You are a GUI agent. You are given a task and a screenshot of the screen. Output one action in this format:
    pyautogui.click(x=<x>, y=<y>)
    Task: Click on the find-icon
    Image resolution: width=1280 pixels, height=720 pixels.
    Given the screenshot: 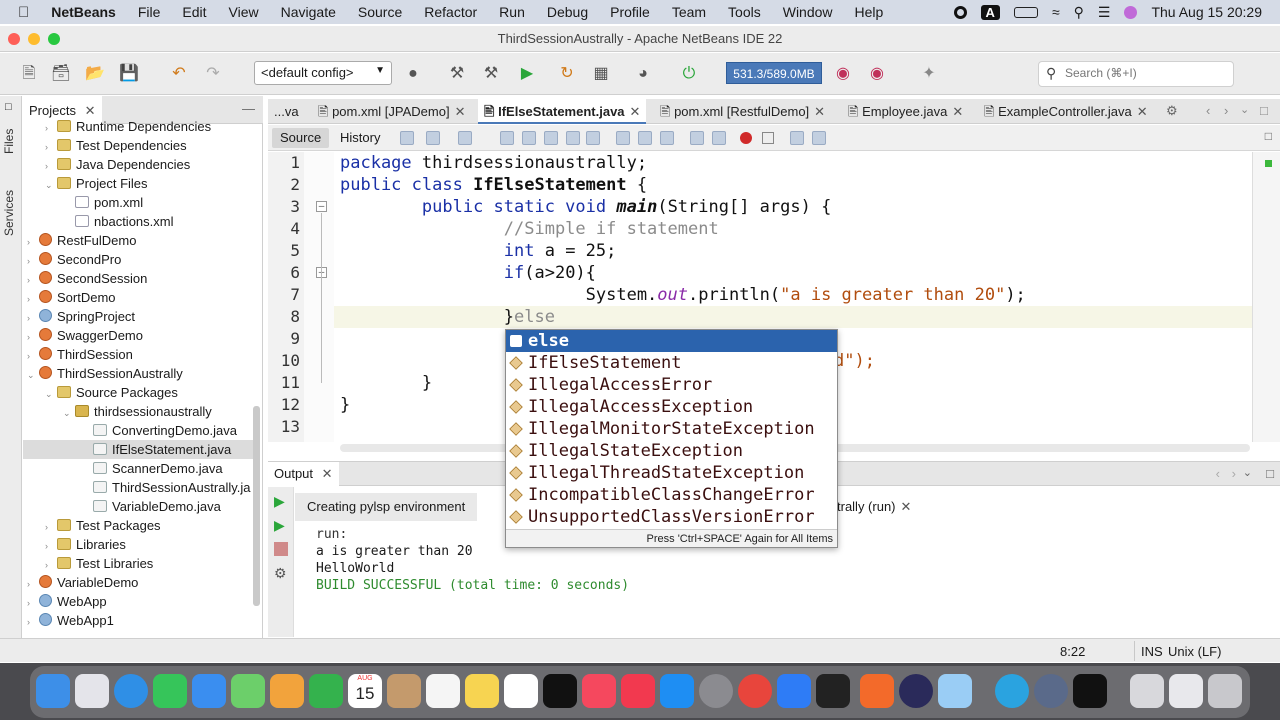 What is the action you would take?
    pyautogui.click(x=507, y=138)
    